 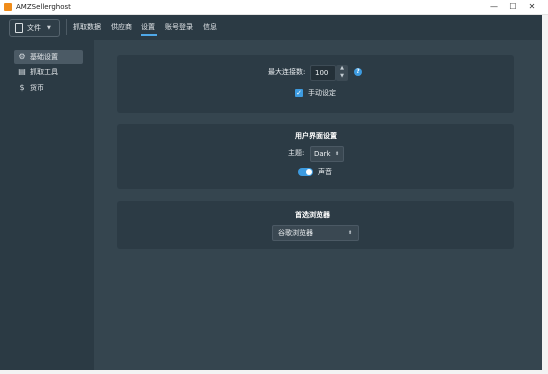 I want to click on sidebar-item-basic-settings: ⚙ 基础设置, so click(x=48, y=57).